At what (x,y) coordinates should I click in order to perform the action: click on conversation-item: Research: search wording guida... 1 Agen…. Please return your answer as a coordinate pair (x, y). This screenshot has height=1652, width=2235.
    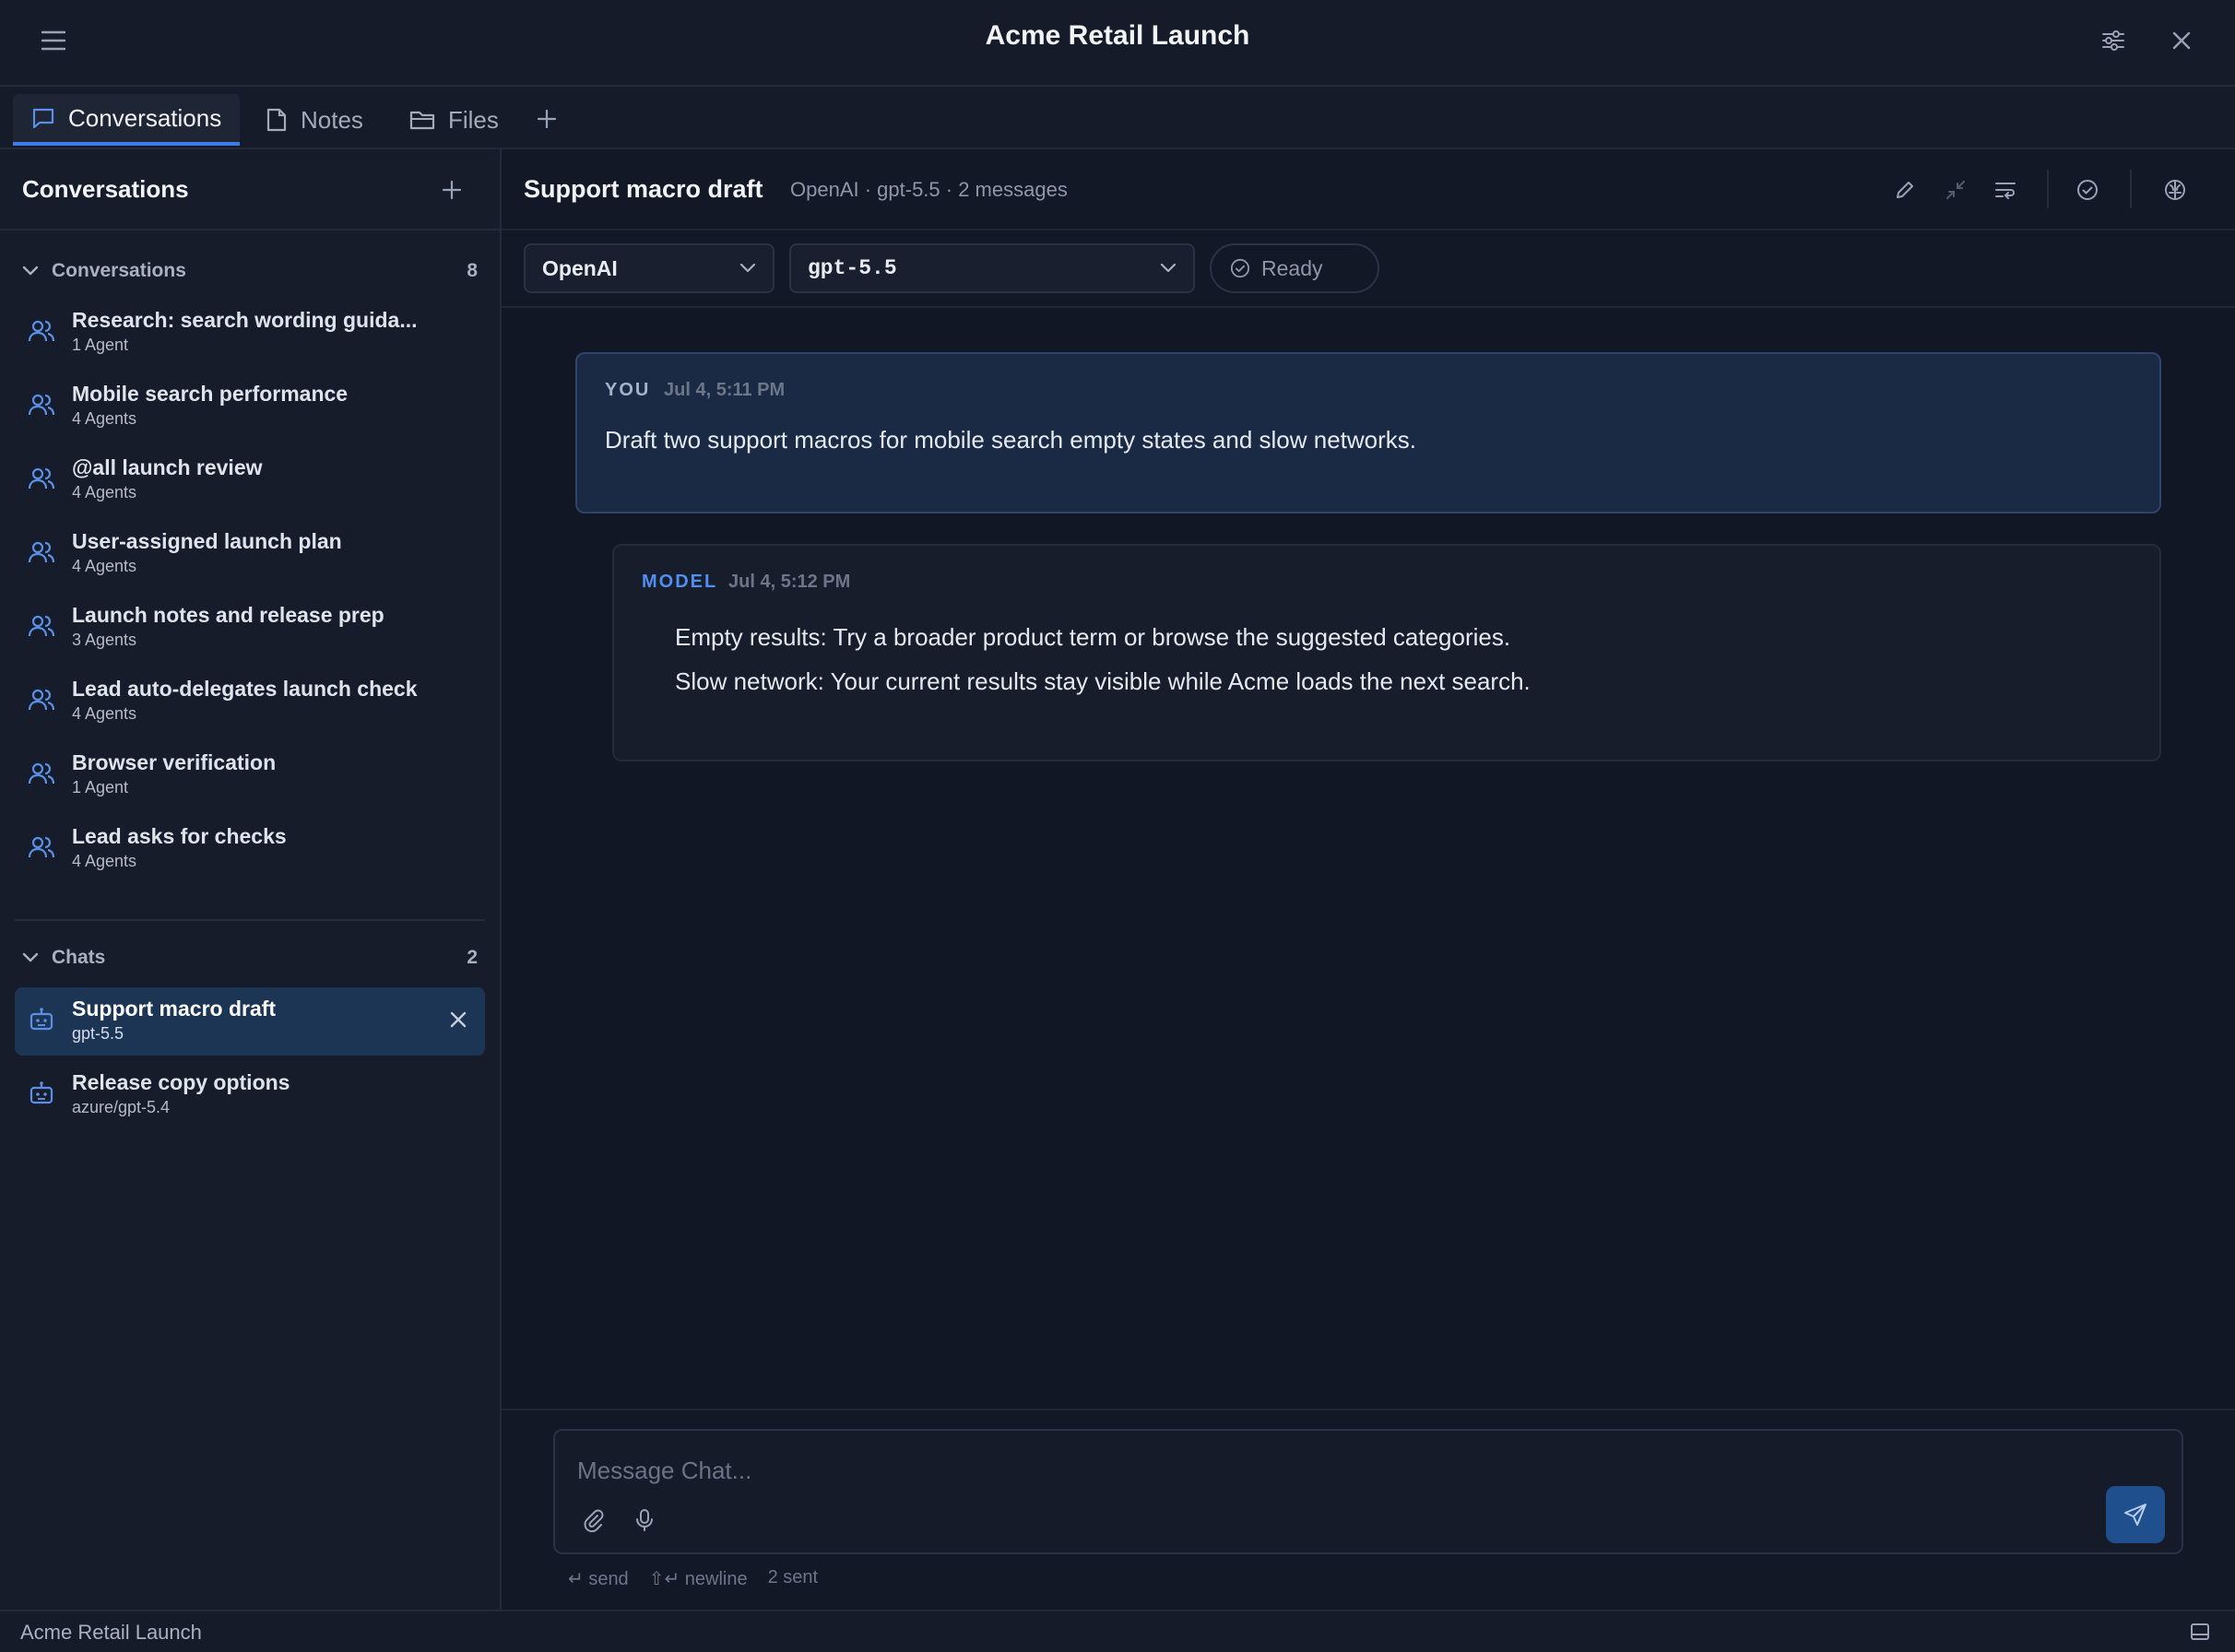
    Looking at the image, I should click on (250, 333).